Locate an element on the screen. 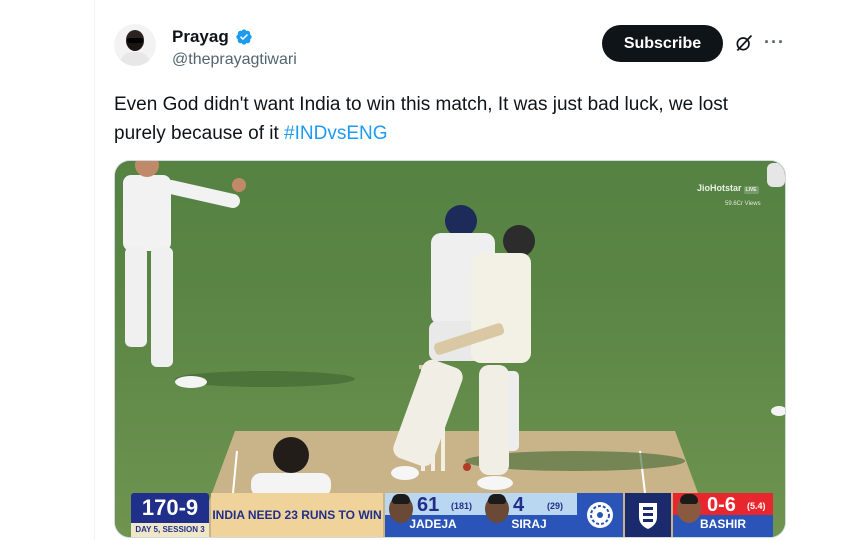 Image resolution: width=864 pixels, height=540 pixels. grok-icon is located at coordinates (744, 43).